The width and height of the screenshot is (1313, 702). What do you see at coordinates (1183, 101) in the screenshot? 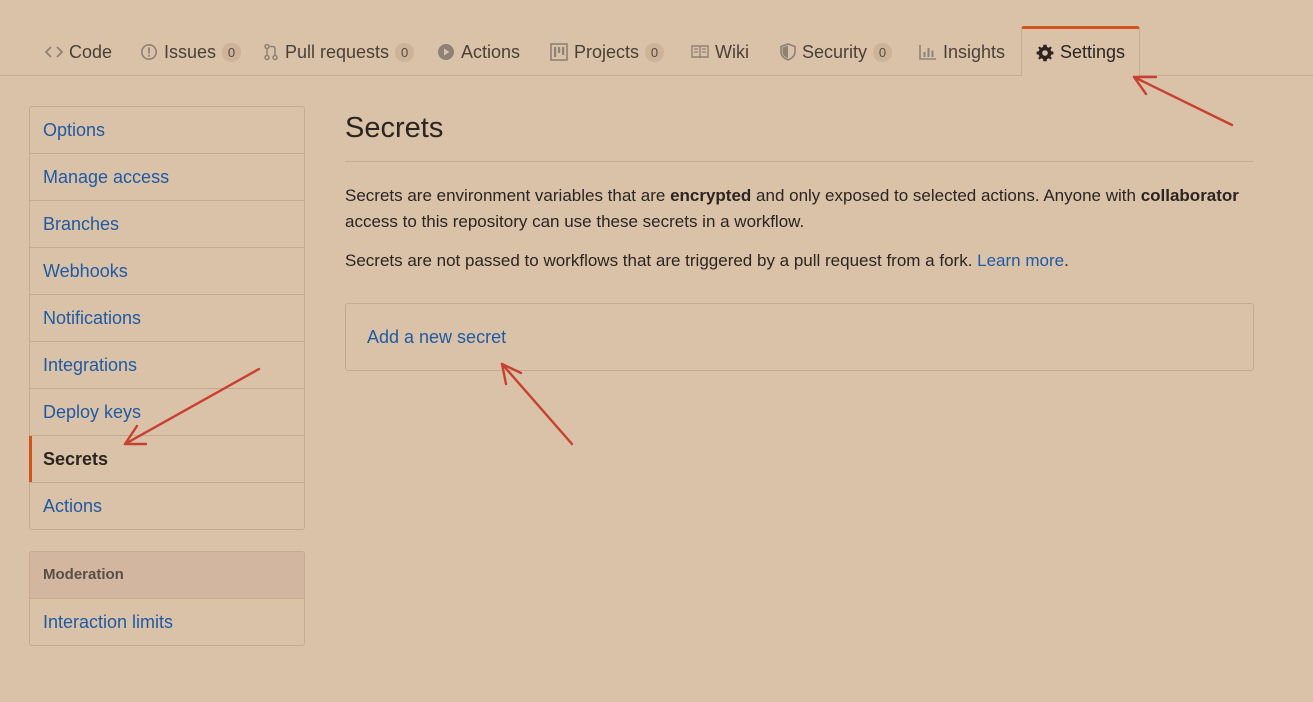
I see `arrow-to-settings-tab` at bounding box center [1183, 101].